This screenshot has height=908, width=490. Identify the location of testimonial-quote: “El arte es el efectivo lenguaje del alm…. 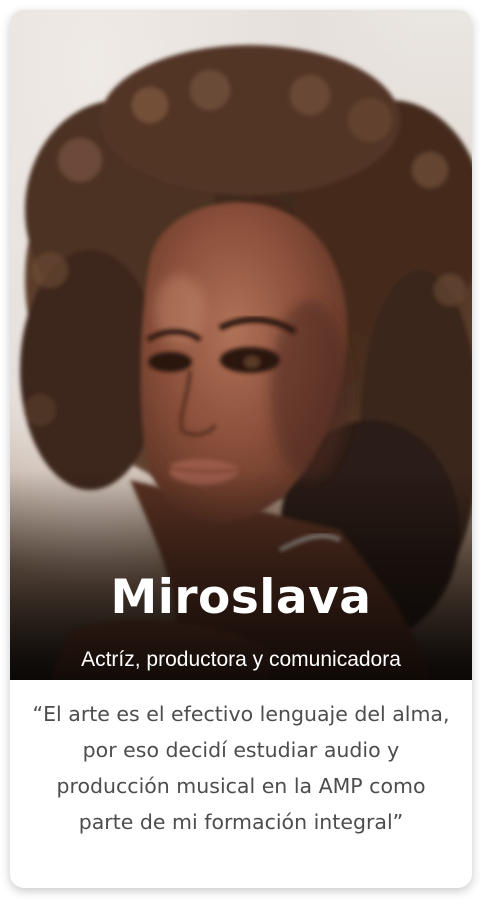
(241, 768).